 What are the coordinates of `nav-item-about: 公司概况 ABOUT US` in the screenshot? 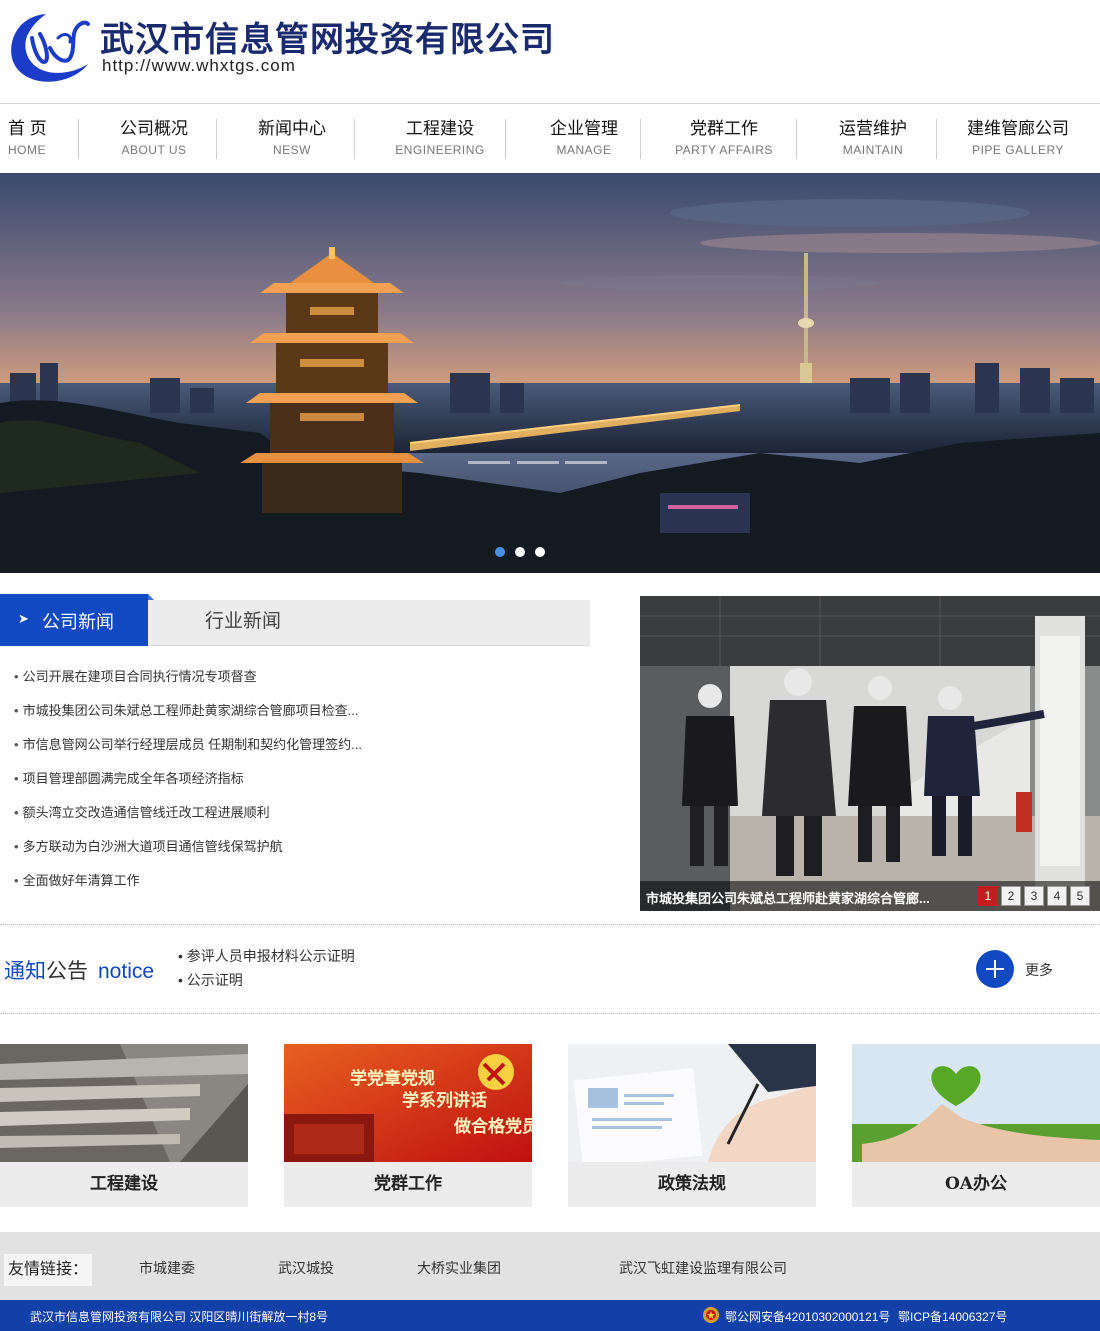 It's located at (154, 139).